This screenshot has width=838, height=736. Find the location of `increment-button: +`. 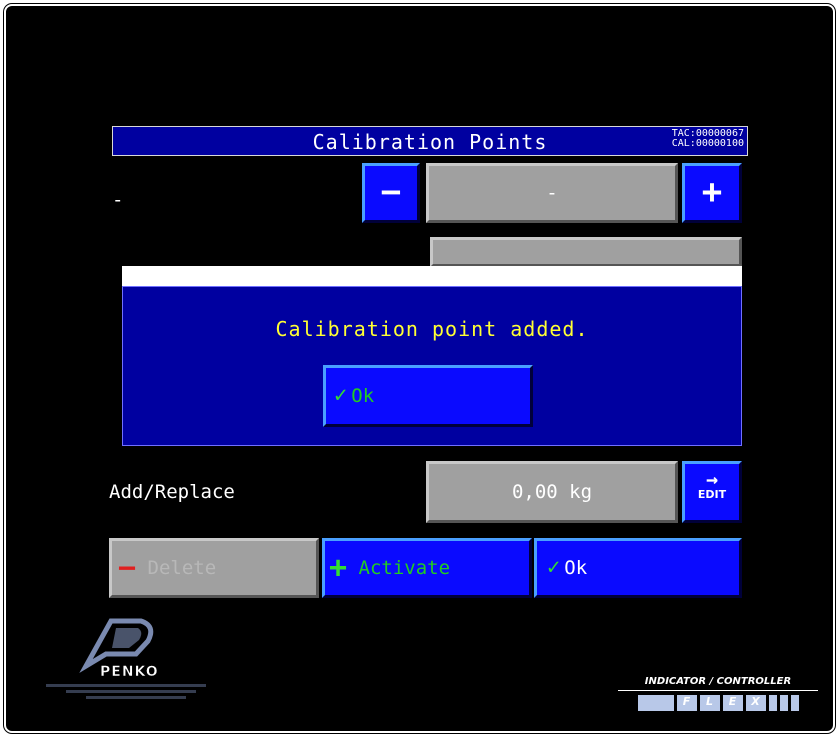

increment-button: + is located at coordinates (712, 193).